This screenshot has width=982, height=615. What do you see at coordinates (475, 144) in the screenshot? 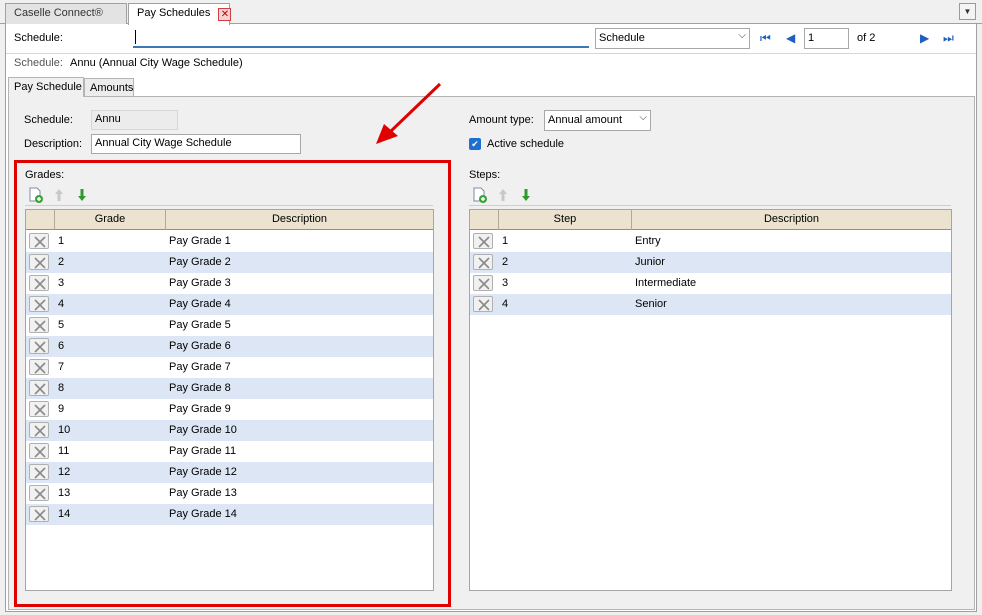
I see `active-schedule-checkbox: ✔` at bounding box center [475, 144].